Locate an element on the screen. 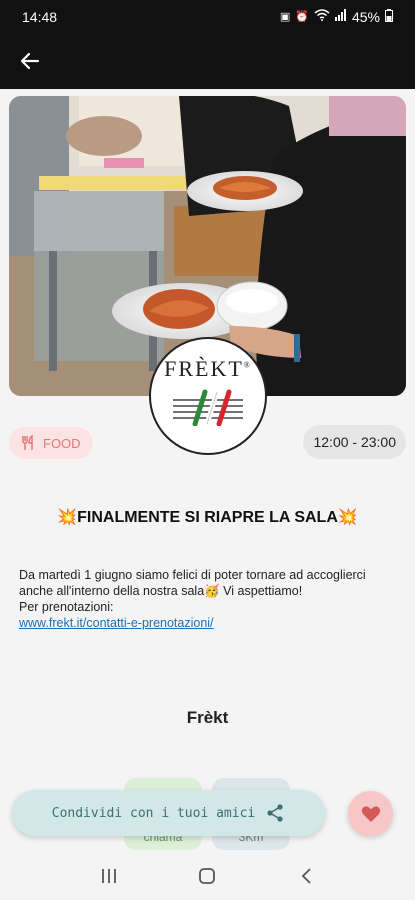 The width and height of the screenshot is (415, 900). image-icon: ▣ is located at coordinates (285, 17).